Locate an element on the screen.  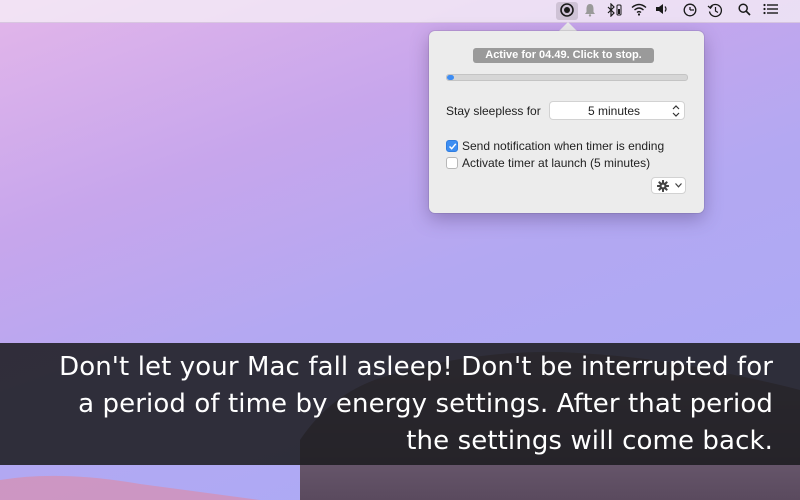
duration-select: 5 minutes is located at coordinates (617, 110).